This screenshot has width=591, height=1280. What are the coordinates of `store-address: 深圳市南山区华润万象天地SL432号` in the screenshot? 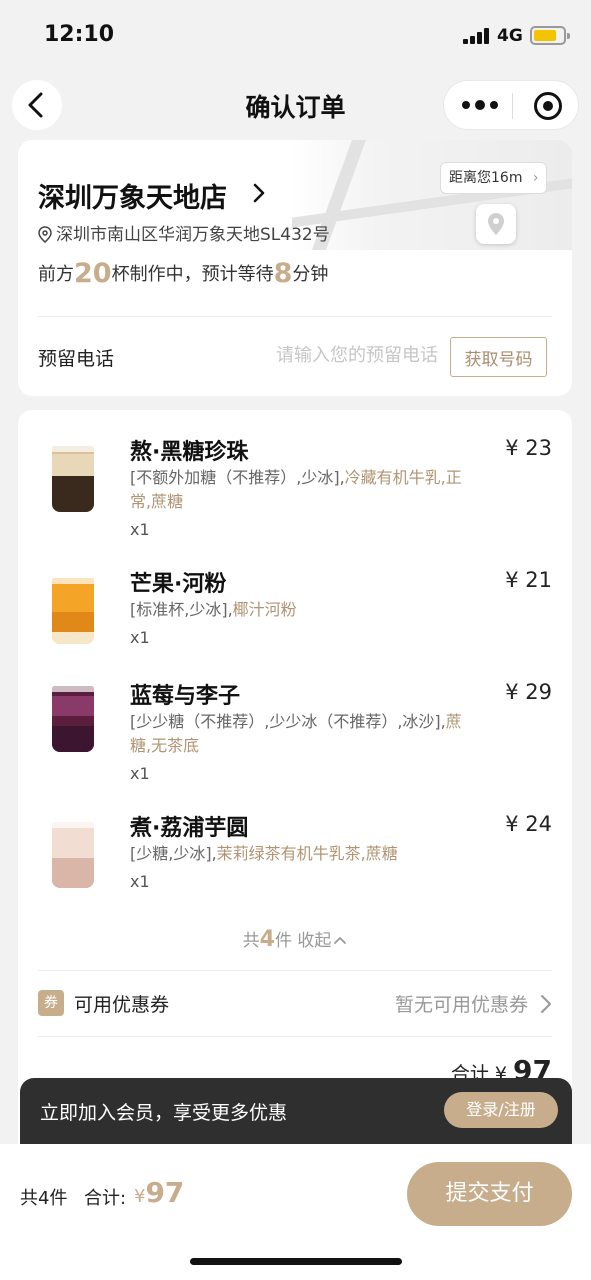 It's located at (184, 232).